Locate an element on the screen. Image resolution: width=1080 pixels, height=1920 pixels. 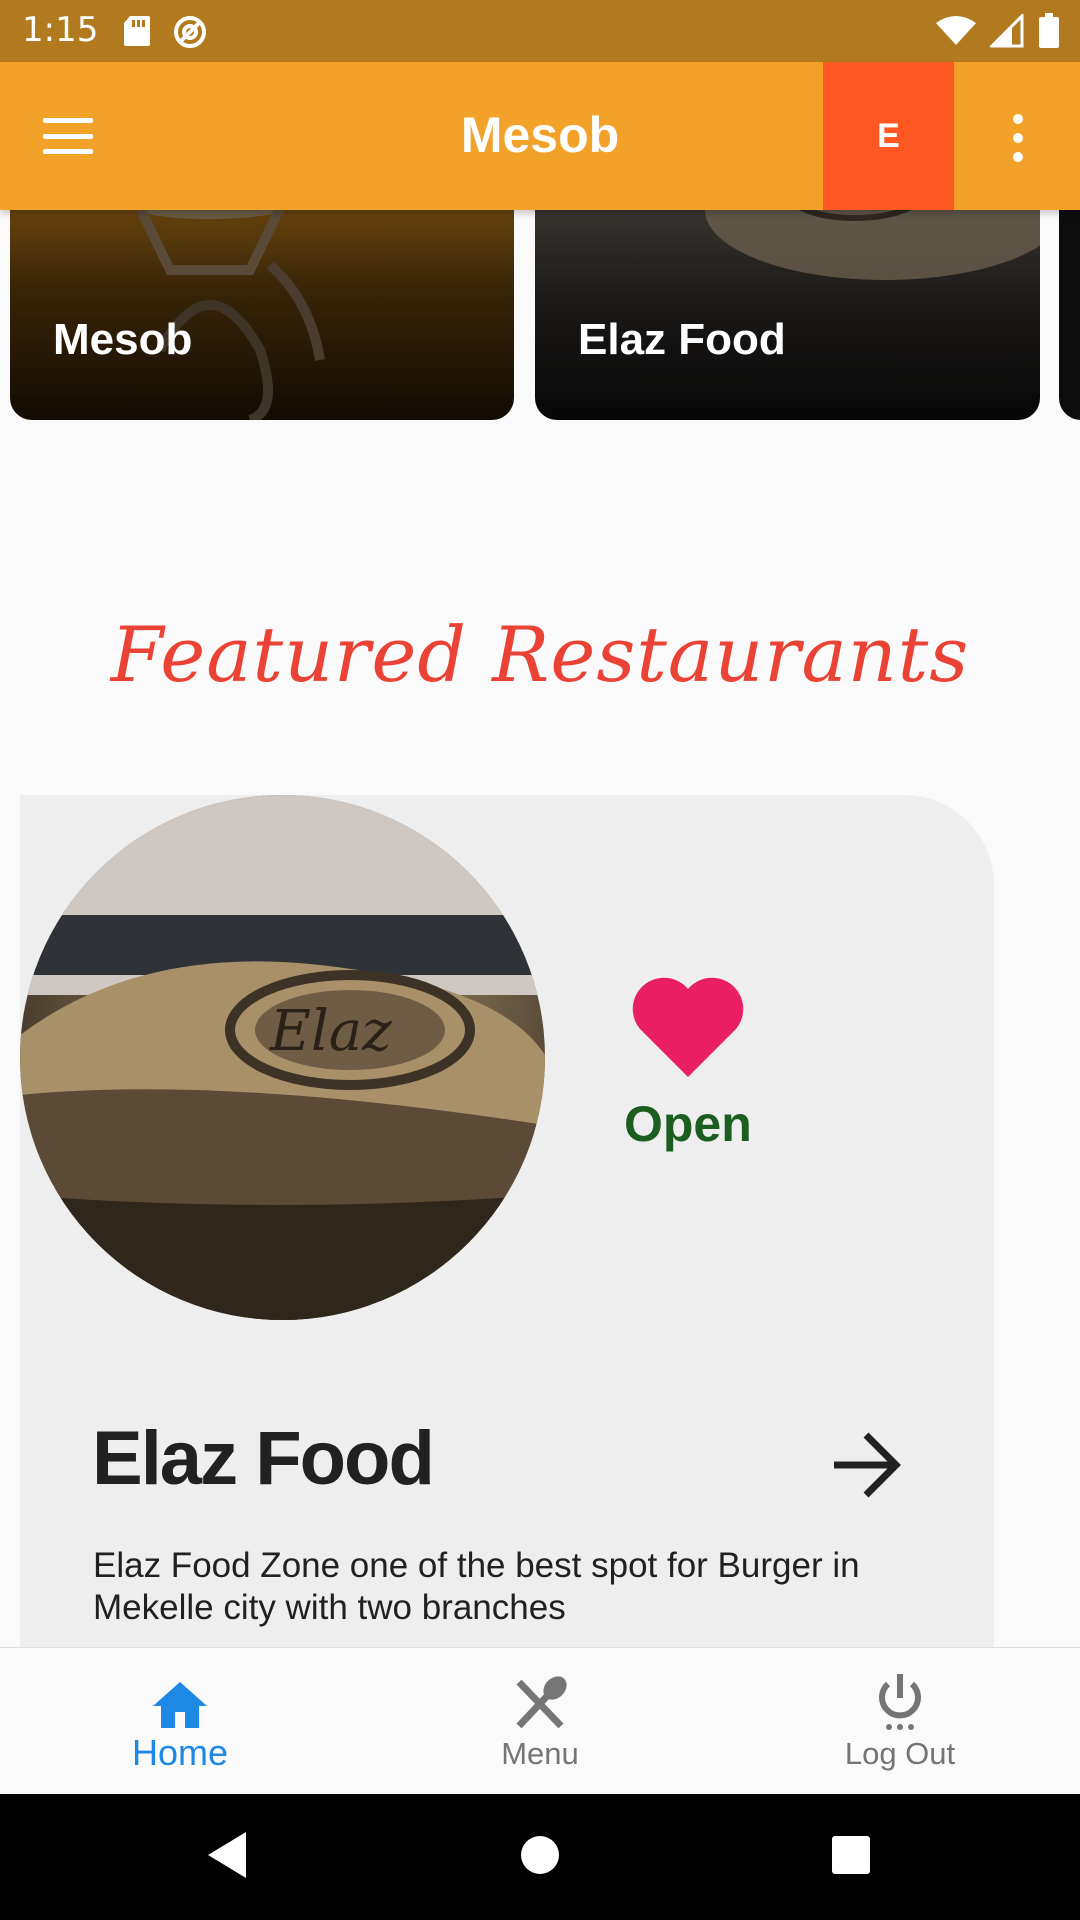
nav-logout: Log Out is located at coordinates (900, 1721).